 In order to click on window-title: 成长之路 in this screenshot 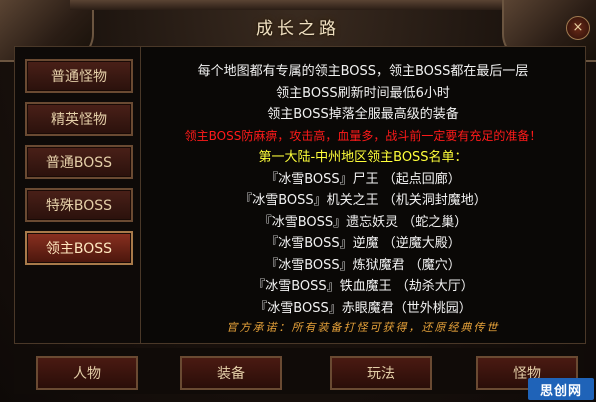, I will do `click(298, 28)`.